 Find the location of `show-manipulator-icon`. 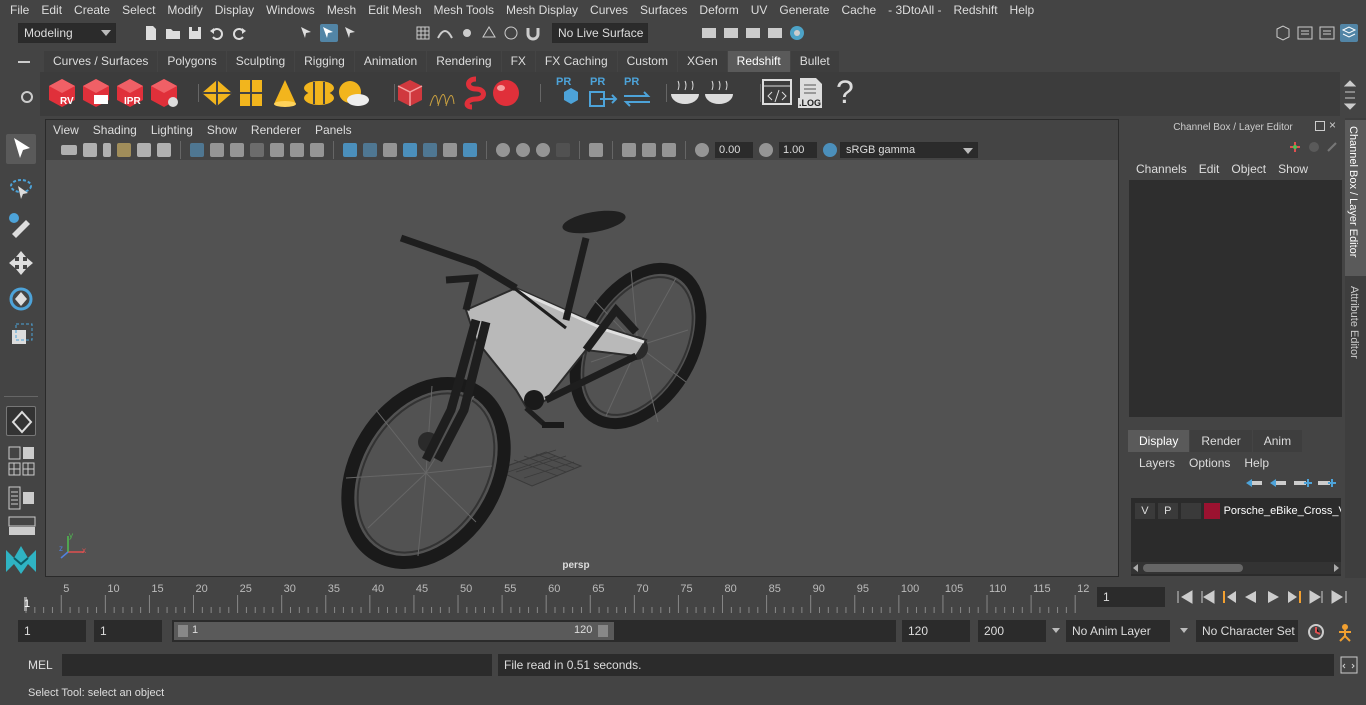

show-manipulator-icon is located at coordinates (21, 421).